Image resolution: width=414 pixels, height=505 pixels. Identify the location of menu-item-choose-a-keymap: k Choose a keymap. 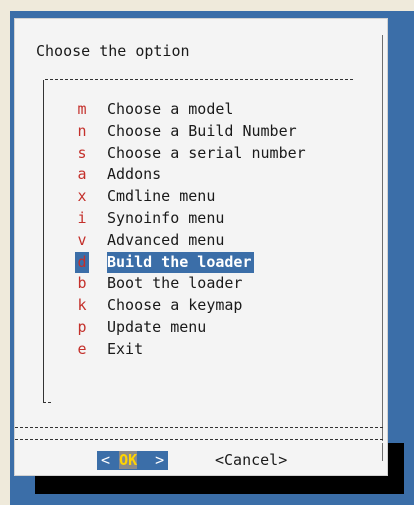
(173, 306).